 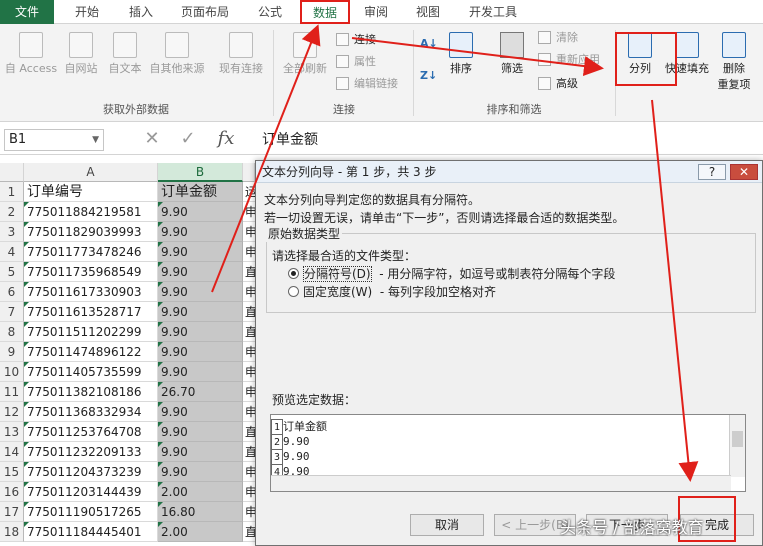 What do you see at coordinates (12, 492) in the screenshot?
I see `row-number: 16` at bounding box center [12, 492].